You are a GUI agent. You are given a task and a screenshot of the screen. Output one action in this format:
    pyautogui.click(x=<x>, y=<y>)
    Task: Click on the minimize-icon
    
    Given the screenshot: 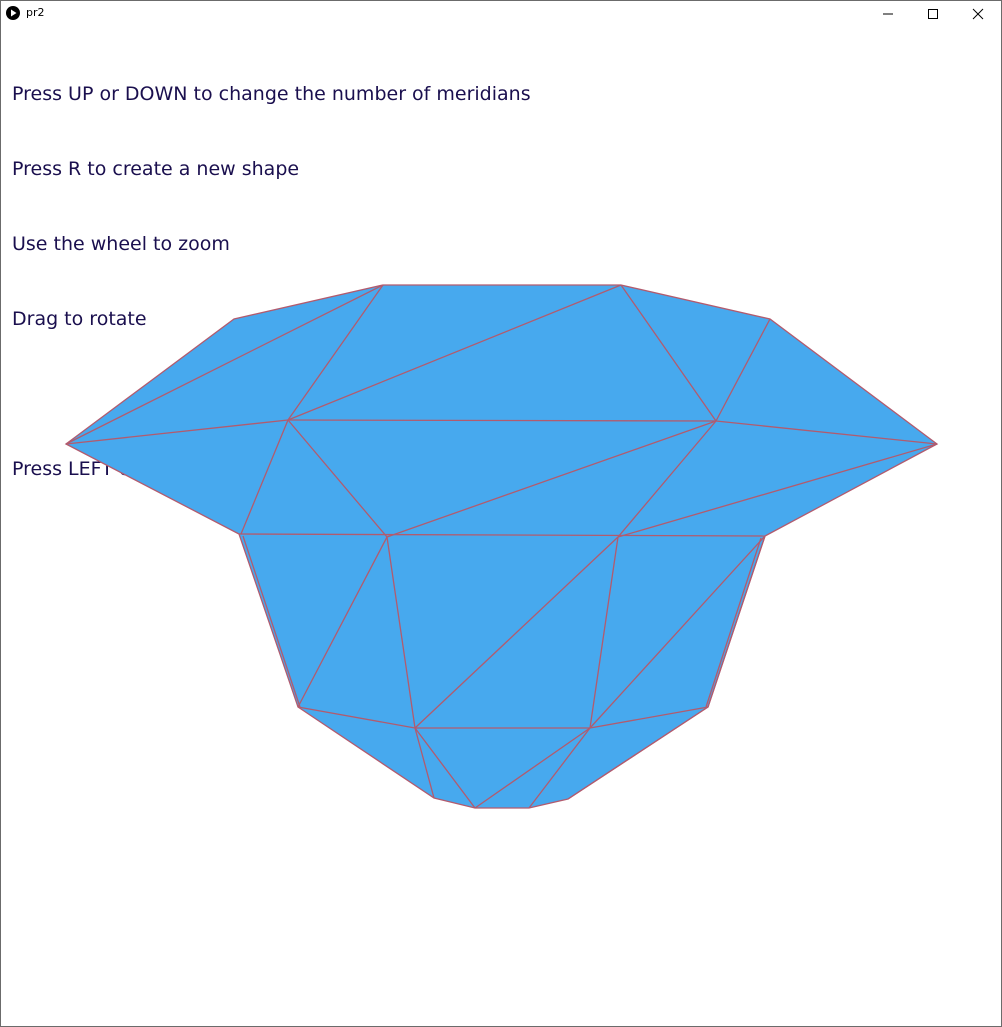 What is the action you would take?
    pyautogui.click(x=888, y=14)
    